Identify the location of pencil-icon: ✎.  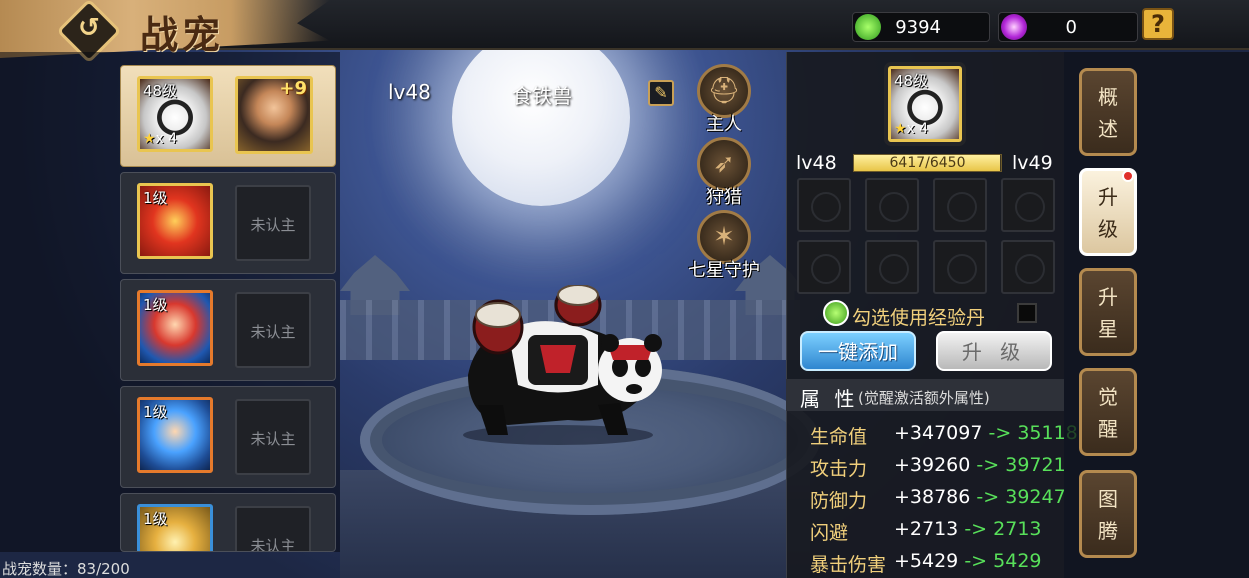
(661, 92).